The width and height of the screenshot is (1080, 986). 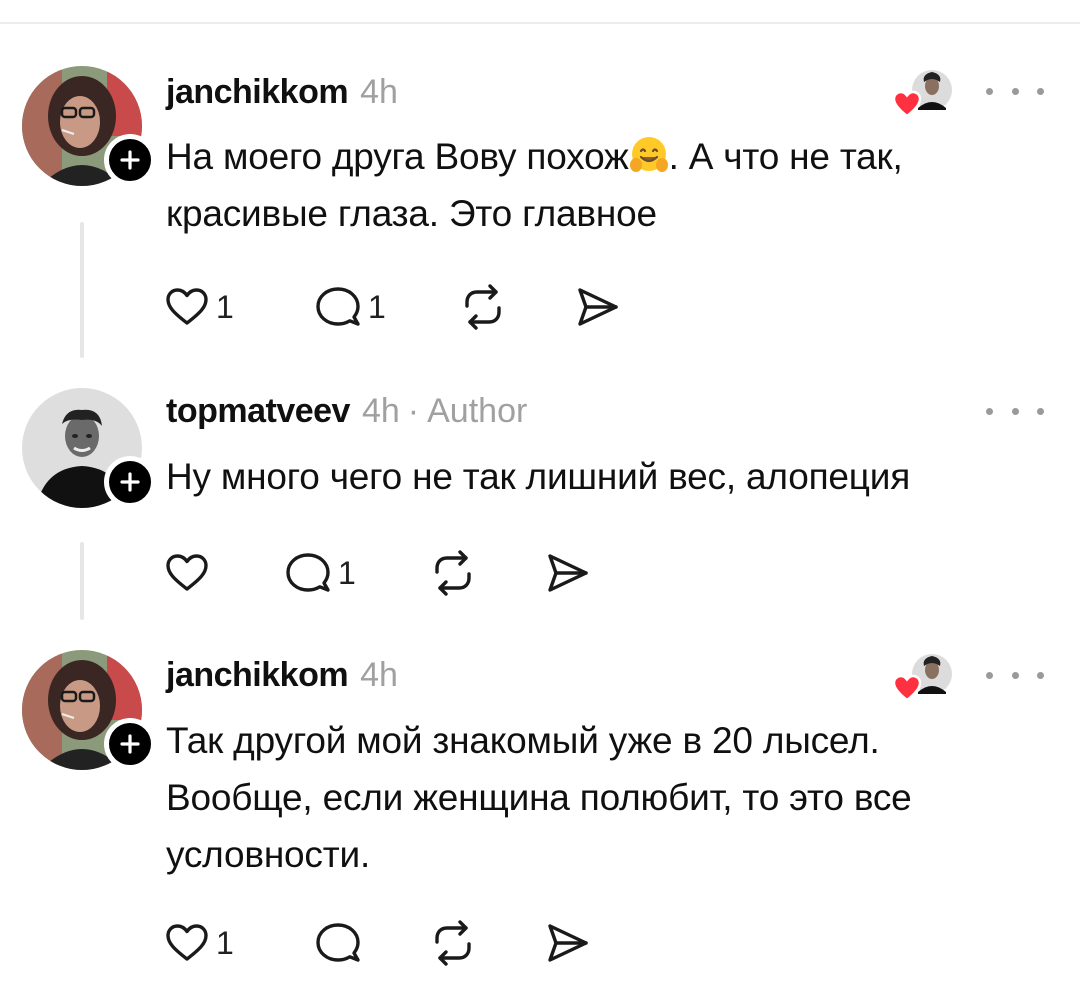 I want to click on avatar-topmatveev, so click(x=89, y=448).